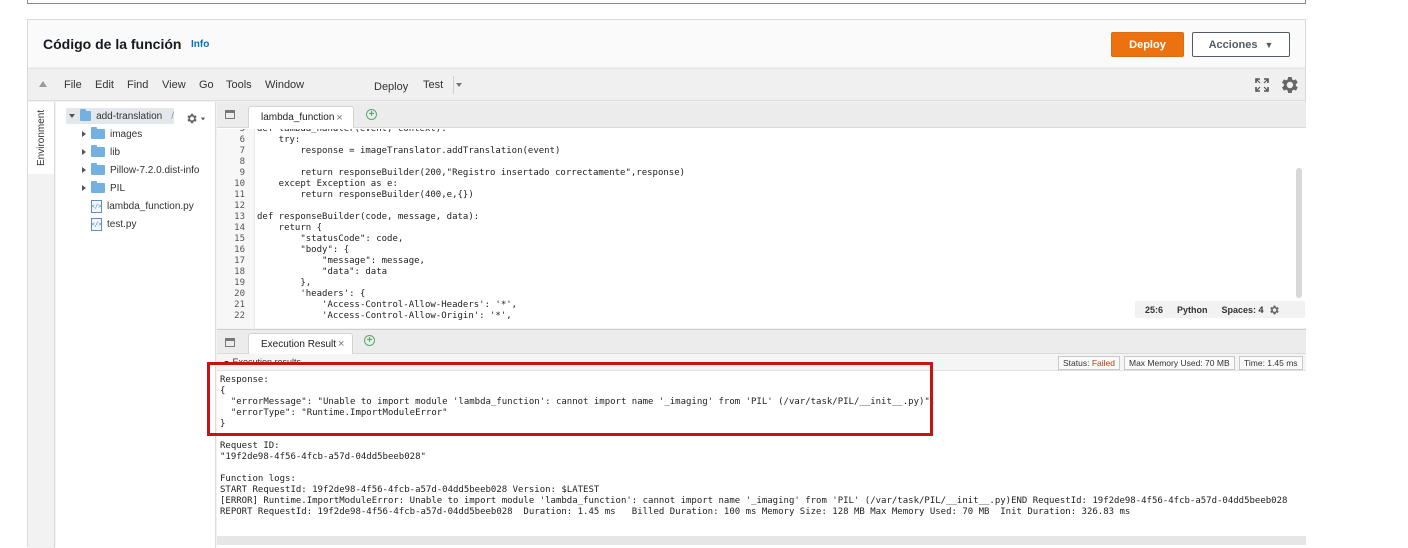 The image size is (1408, 548). What do you see at coordinates (223, 424) in the screenshot?
I see `output-line: }` at bounding box center [223, 424].